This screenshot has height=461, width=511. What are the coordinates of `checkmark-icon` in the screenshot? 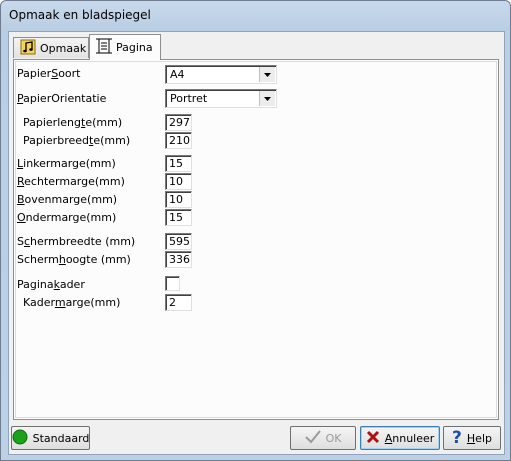 It's located at (312, 438).